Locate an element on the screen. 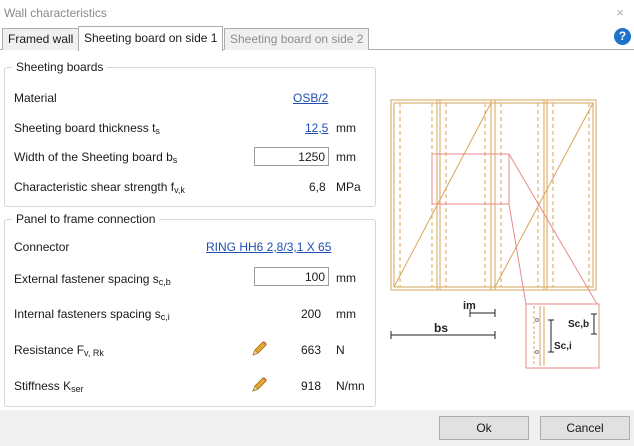 The image size is (634, 446). material-label: Material is located at coordinates (35, 98).